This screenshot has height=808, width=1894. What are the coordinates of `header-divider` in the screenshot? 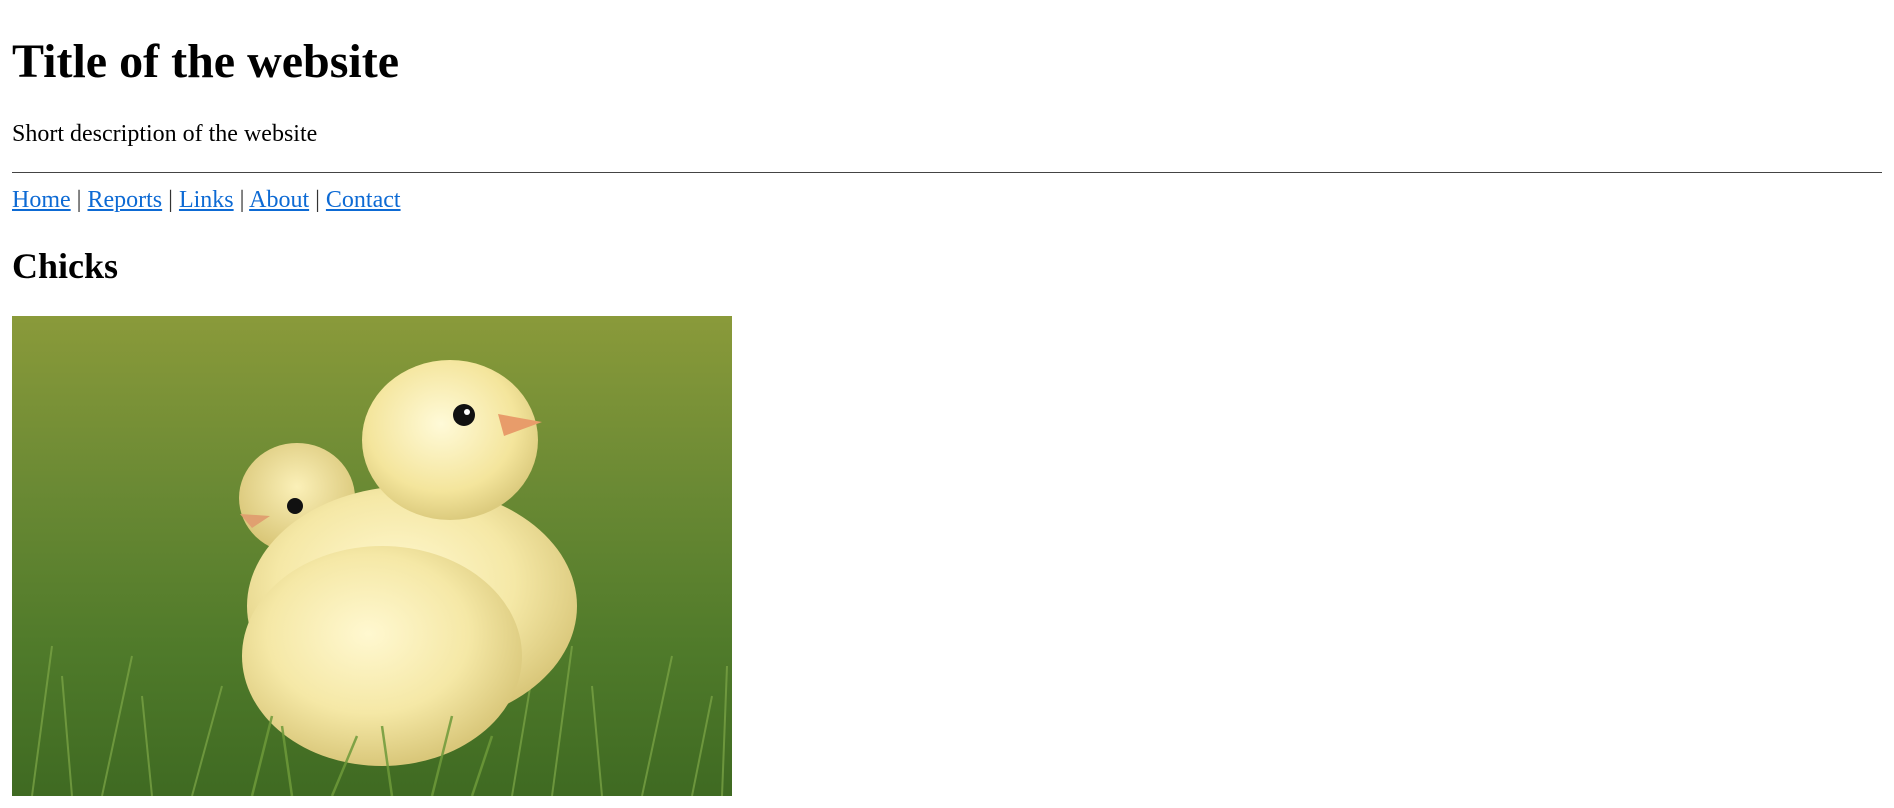 It's located at (947, 172).